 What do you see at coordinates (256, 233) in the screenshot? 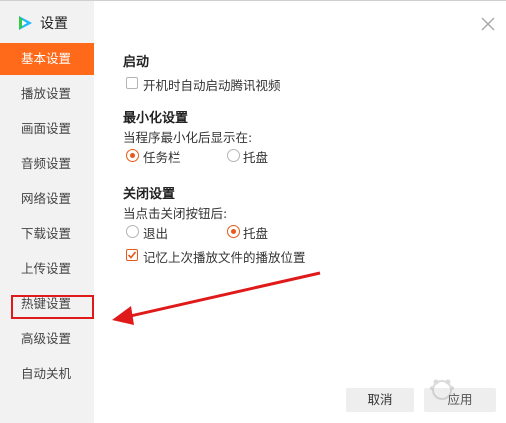
I see `close-tray-label: 托盘` at bounding box center [256, 233].